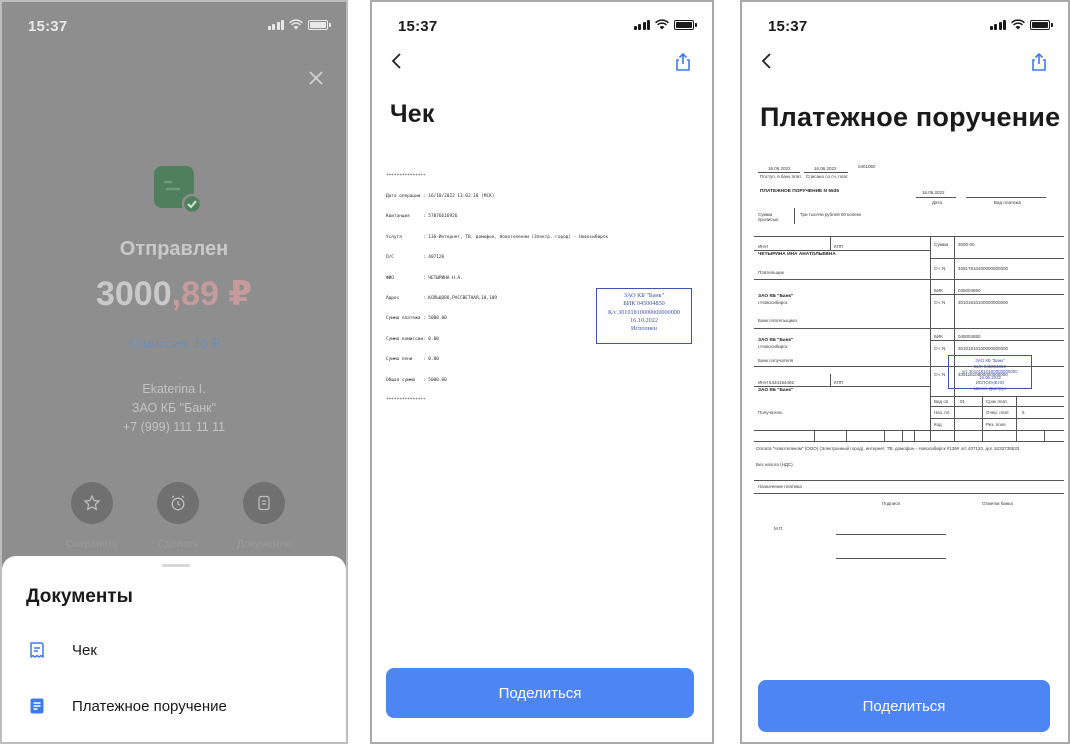 The height and width of the screenshot is (744, 1070). What do you see at coordinates (264, 503) in the screenshot?
I see `document-icon` at bounding box center [264, 503].